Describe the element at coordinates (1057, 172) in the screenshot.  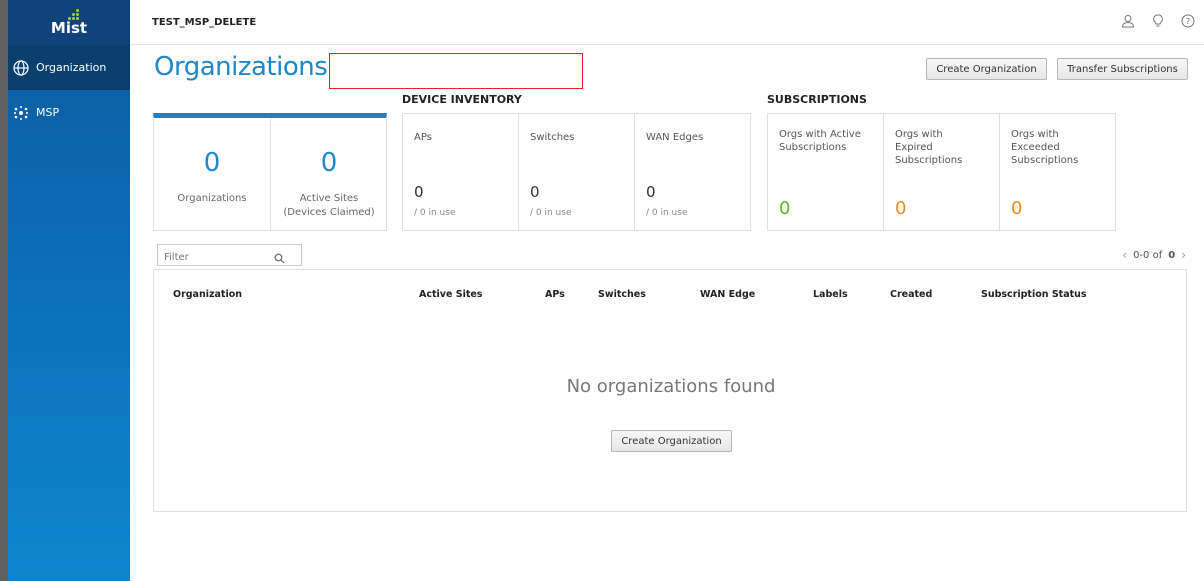
I see `subscriptions-exceeded-card: Orgs with Exceeded Subscriptions 0` at that location.